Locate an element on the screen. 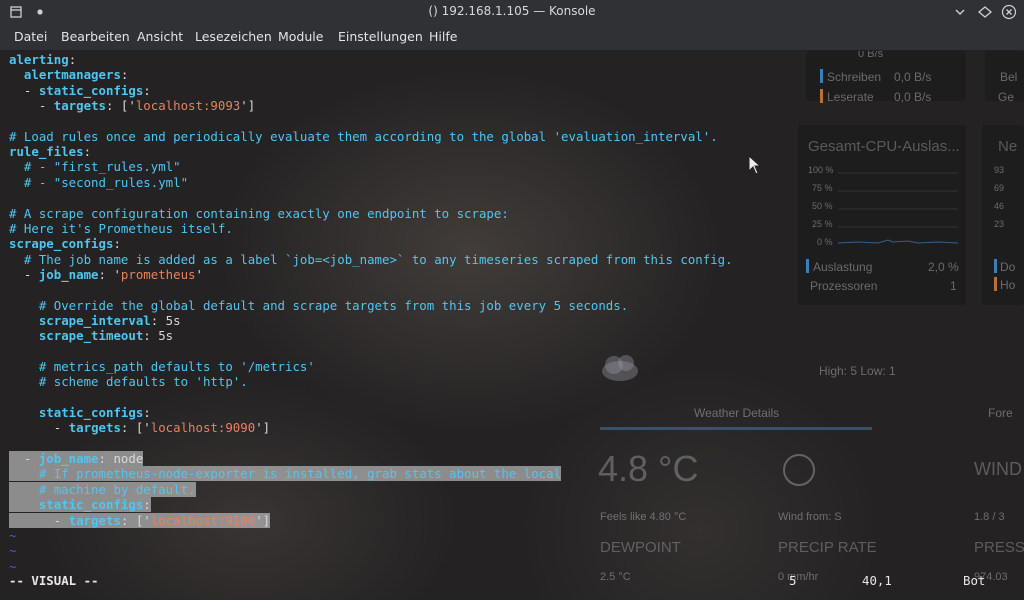 The image size is (1024, 600). minimize-icon is located at coordinates (960, 12).